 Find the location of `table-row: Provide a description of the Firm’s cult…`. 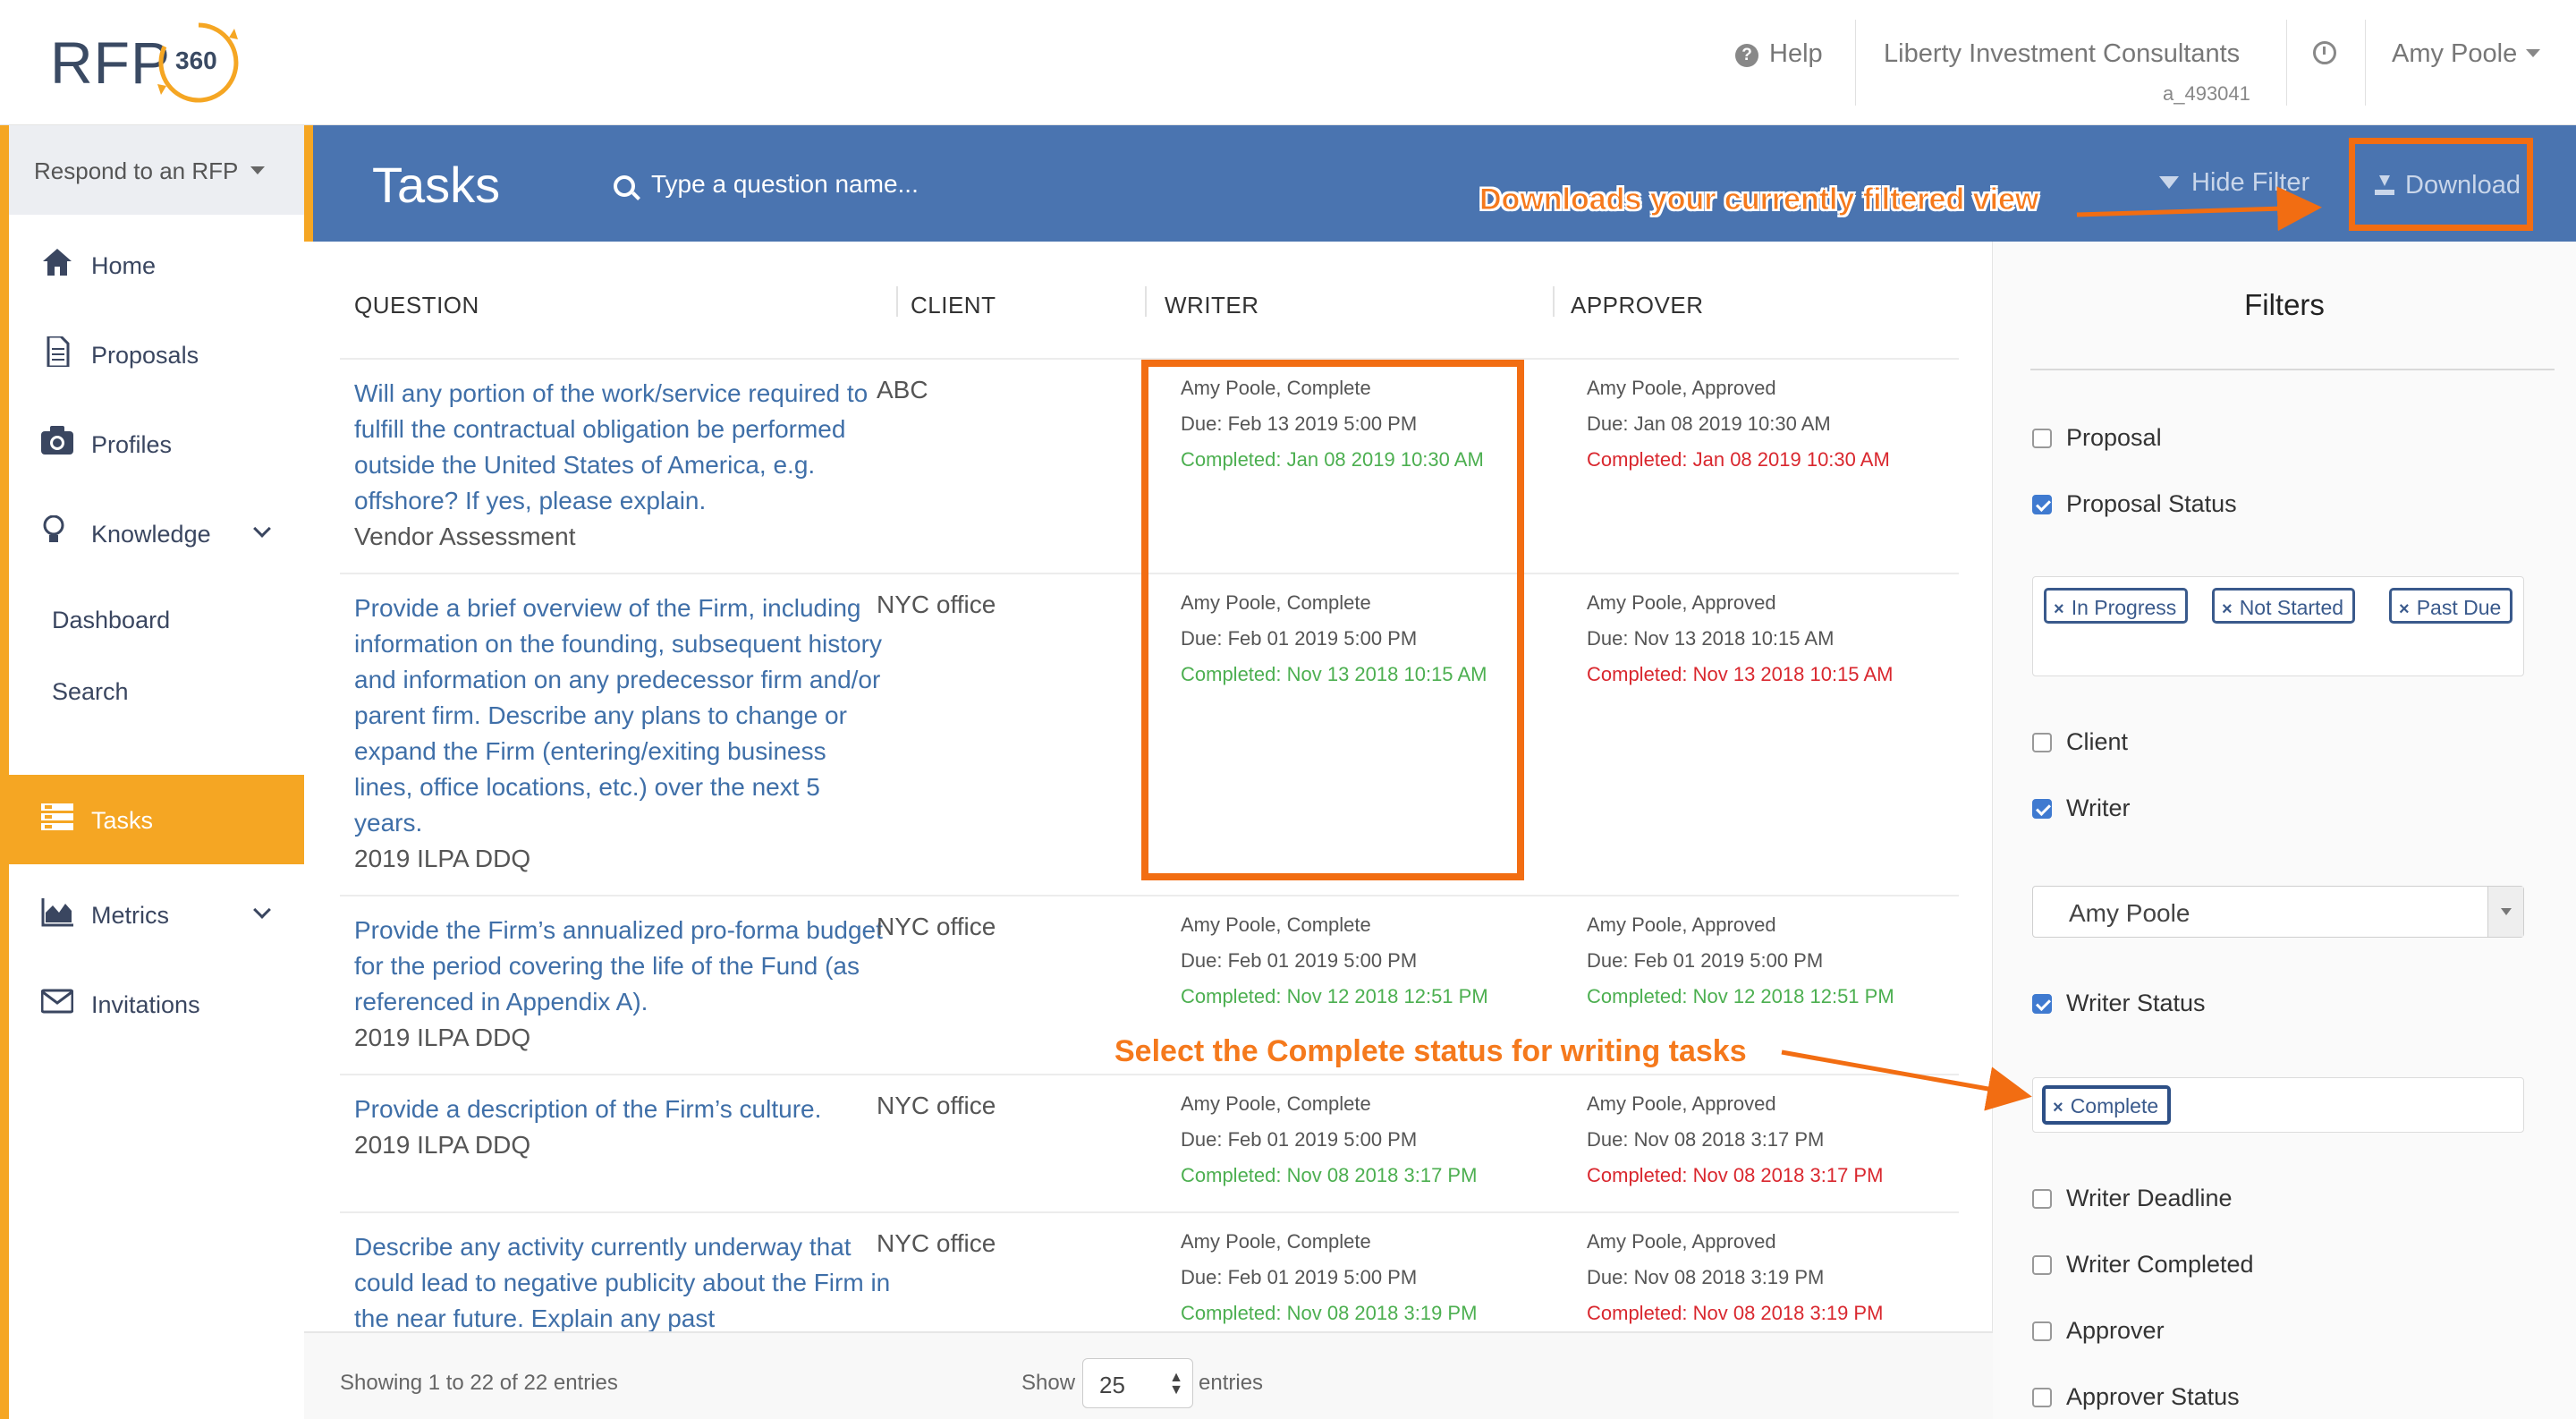

table-row: Provide a description of the Firm’s cult… is located at coordinates (1149, 1142).